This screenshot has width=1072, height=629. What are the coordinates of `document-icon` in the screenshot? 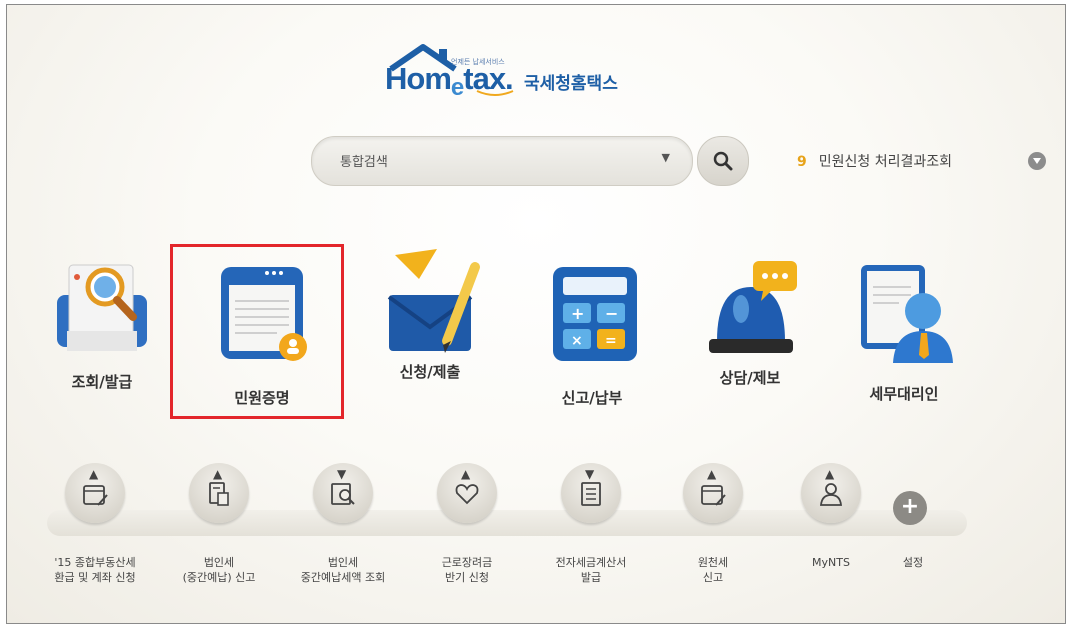 It's located at (219, 494).